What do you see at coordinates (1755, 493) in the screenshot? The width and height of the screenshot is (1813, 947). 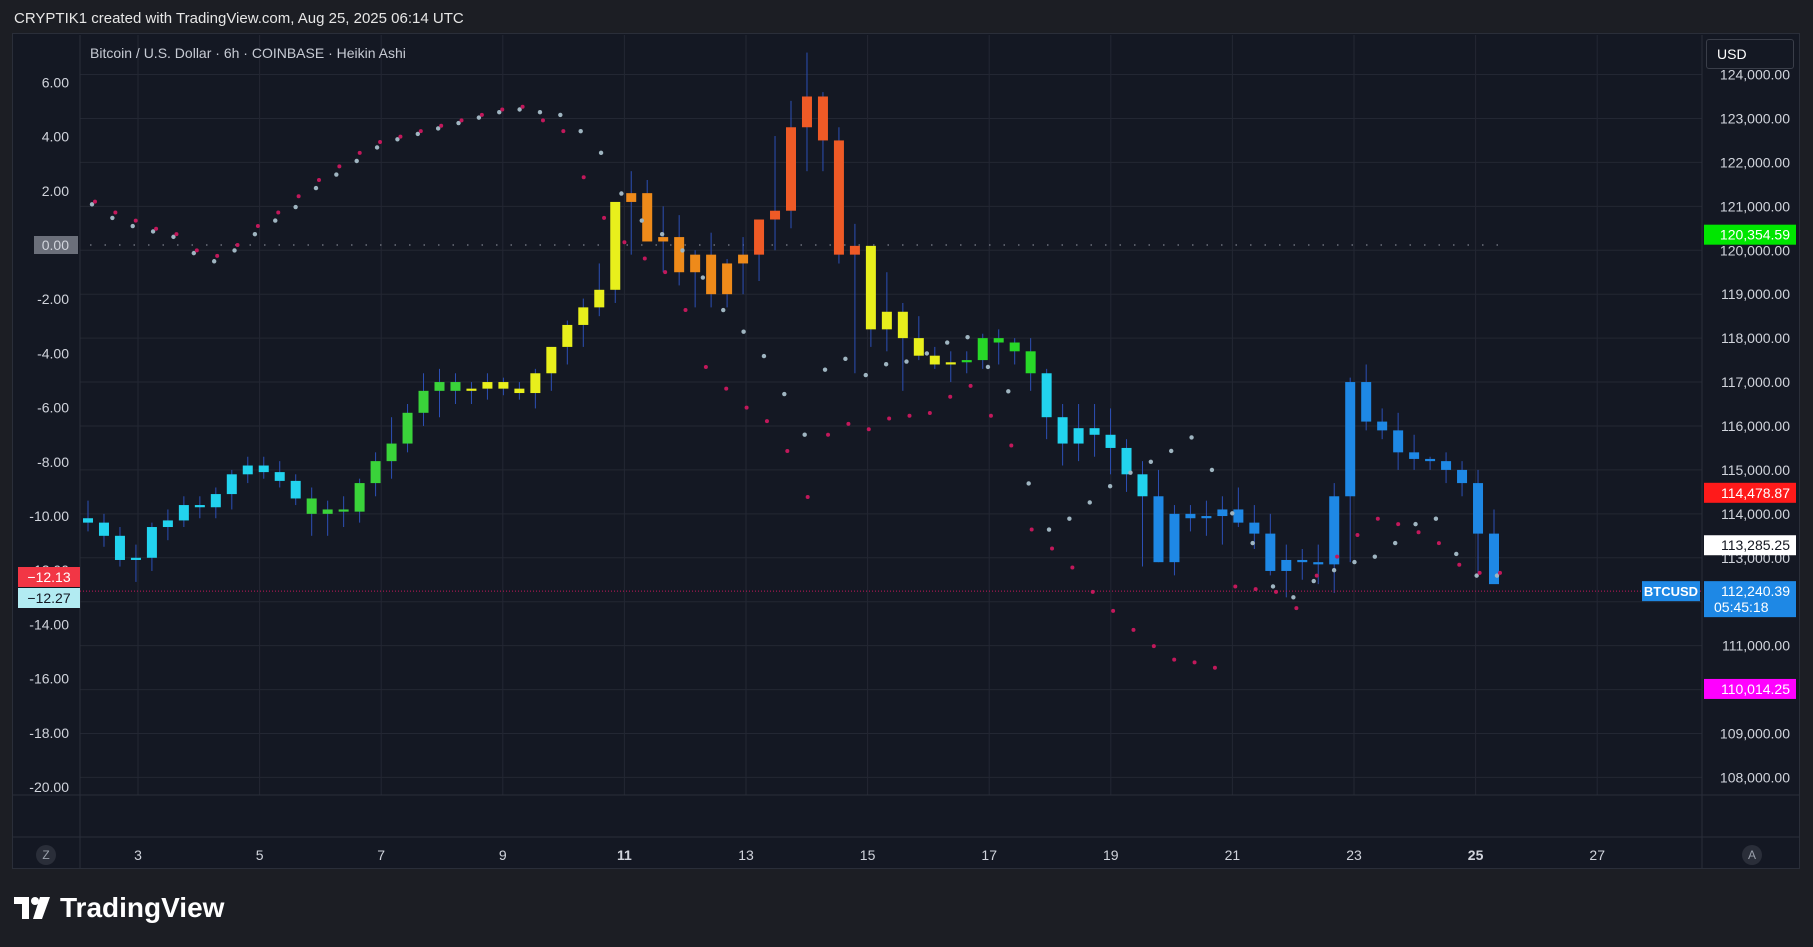 I see `price-label-text: 114,478.87` at bounding box center [1755, 493].